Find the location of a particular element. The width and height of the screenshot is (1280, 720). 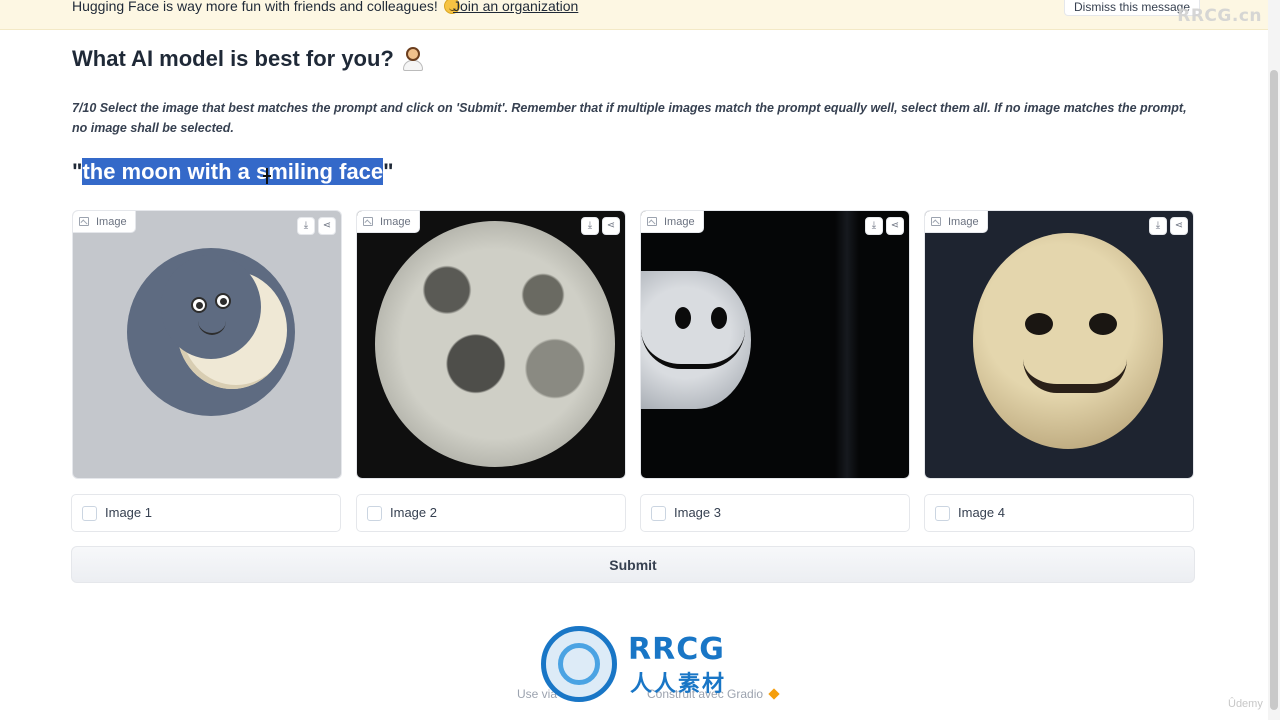

join-organization-link: Join an organization is located at coordinates (515, 7).